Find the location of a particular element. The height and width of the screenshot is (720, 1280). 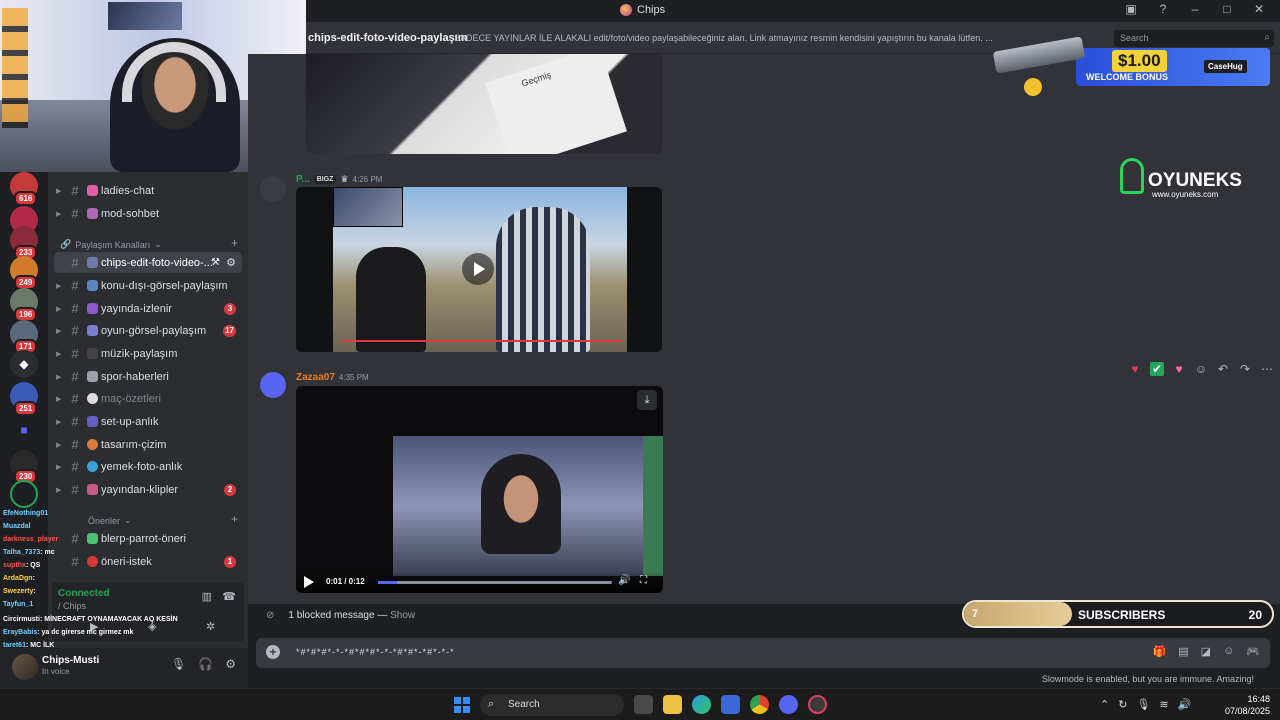

download-icon: ⤓ is located at coordinates (647, 400).